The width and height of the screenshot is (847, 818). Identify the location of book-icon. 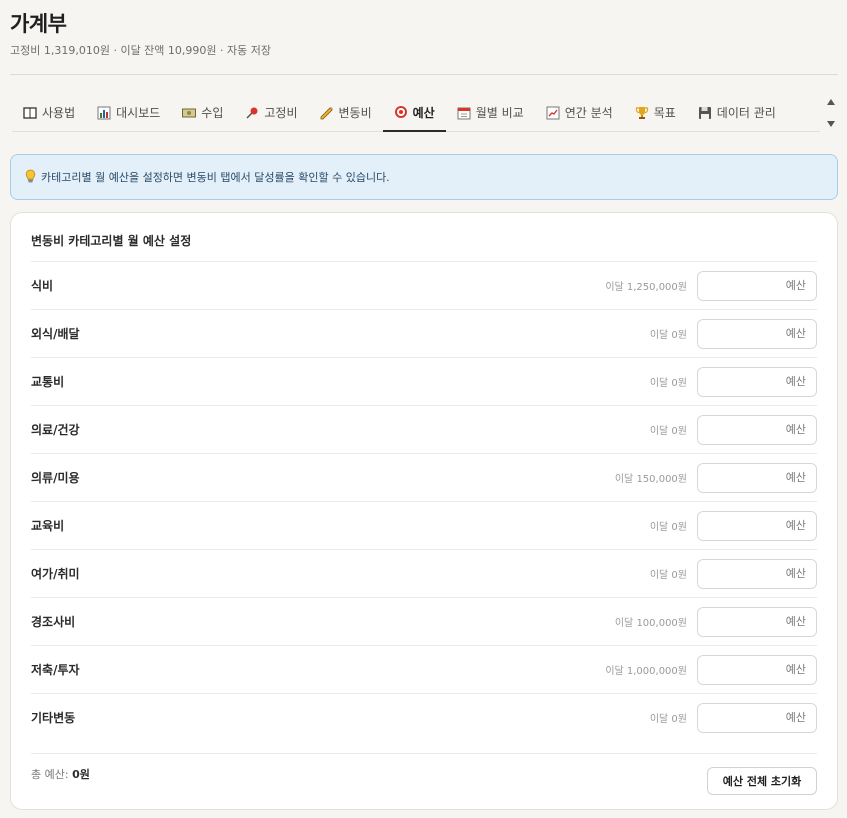
(30, 113).